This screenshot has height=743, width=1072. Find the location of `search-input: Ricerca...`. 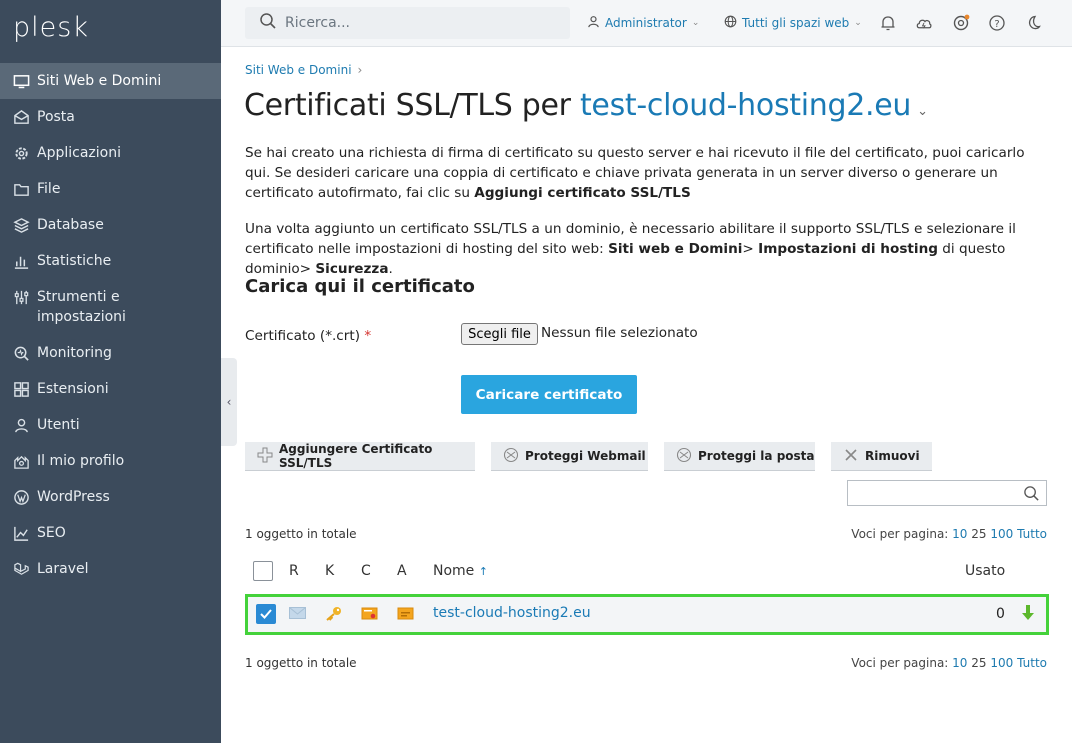

search-input: Ricerca... is located at coordinates (407, 23).